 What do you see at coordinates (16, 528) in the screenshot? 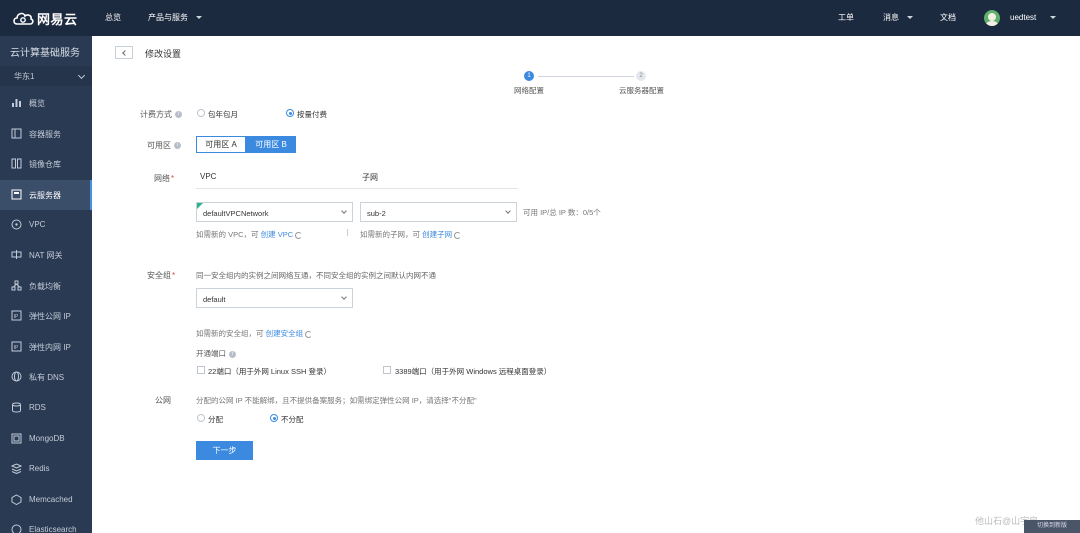
I see `search-icon` at bounding box center [16, 528].